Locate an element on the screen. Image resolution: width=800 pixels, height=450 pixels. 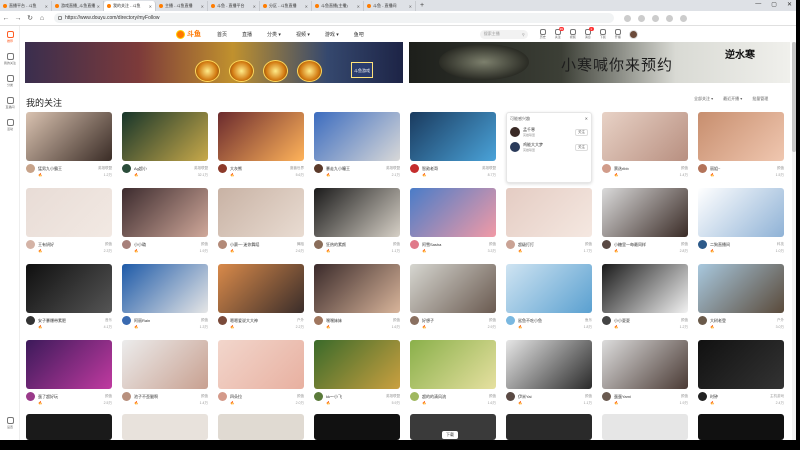
extension-icon is located at coordinates (627, 18).